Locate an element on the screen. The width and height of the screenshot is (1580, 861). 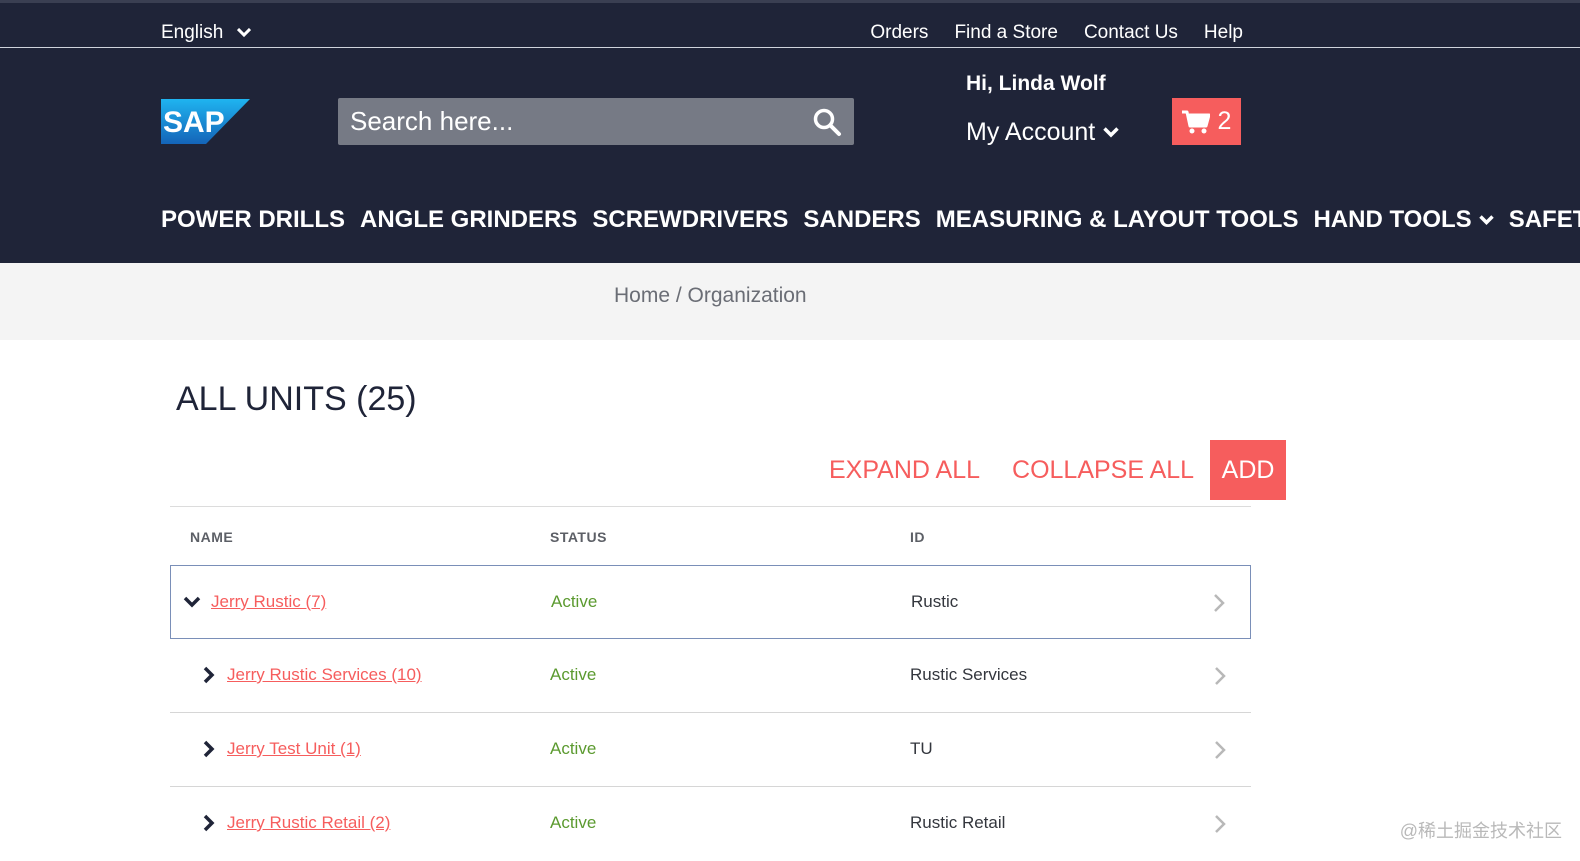
page-title: ALL UNITS (25) is located at coordinates (296, 399).